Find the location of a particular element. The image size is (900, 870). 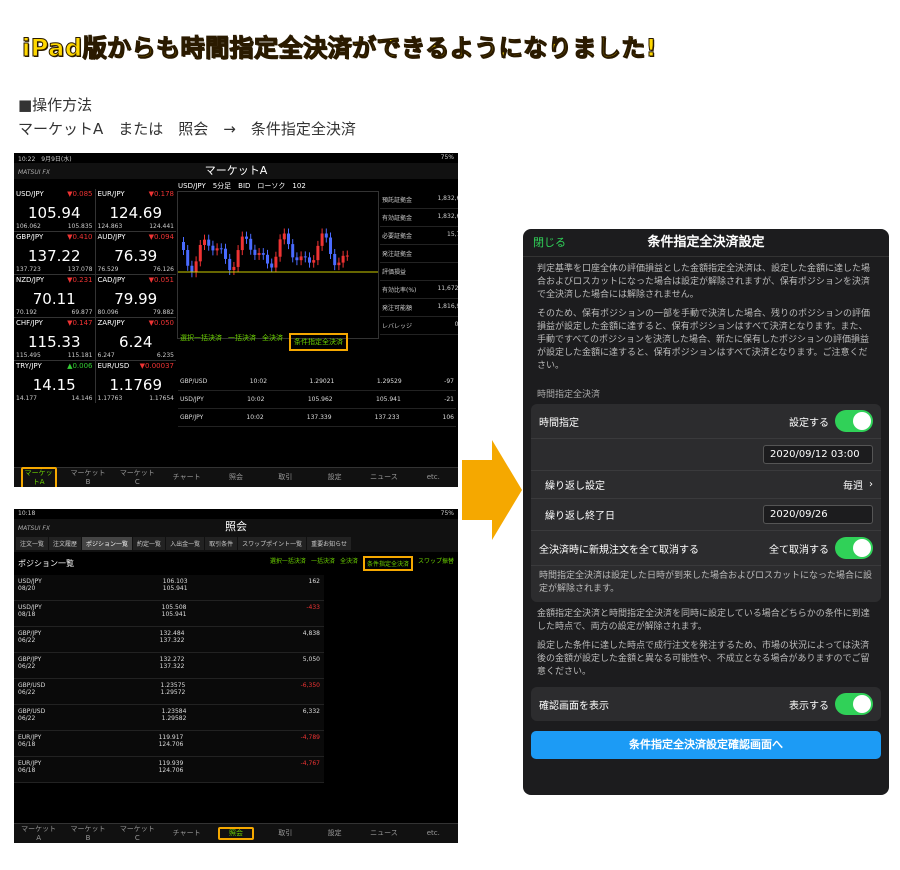

rate-tile: USD/JPY ▼0.085 105.94 106.062 105.835 is located at coordinates (54, 210).